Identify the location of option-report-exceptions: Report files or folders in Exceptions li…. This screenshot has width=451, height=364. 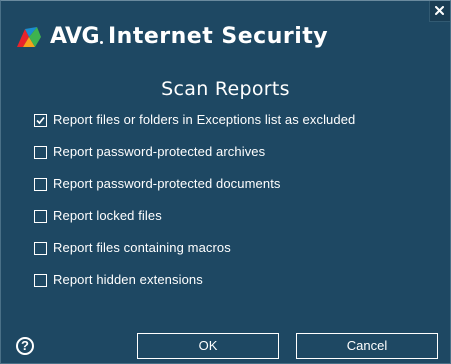
(194, 120).